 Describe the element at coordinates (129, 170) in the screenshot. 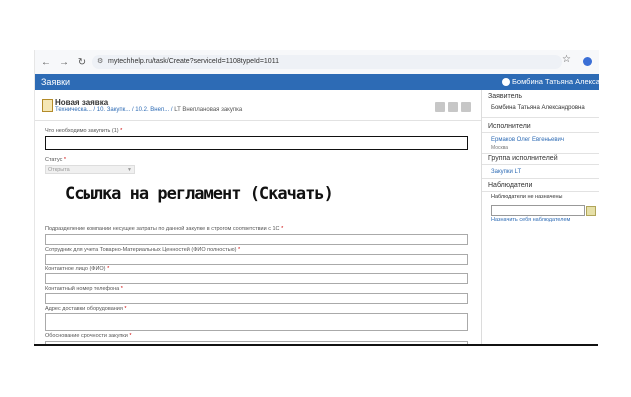

I see `chevron-down-icon: ▼` at that location.